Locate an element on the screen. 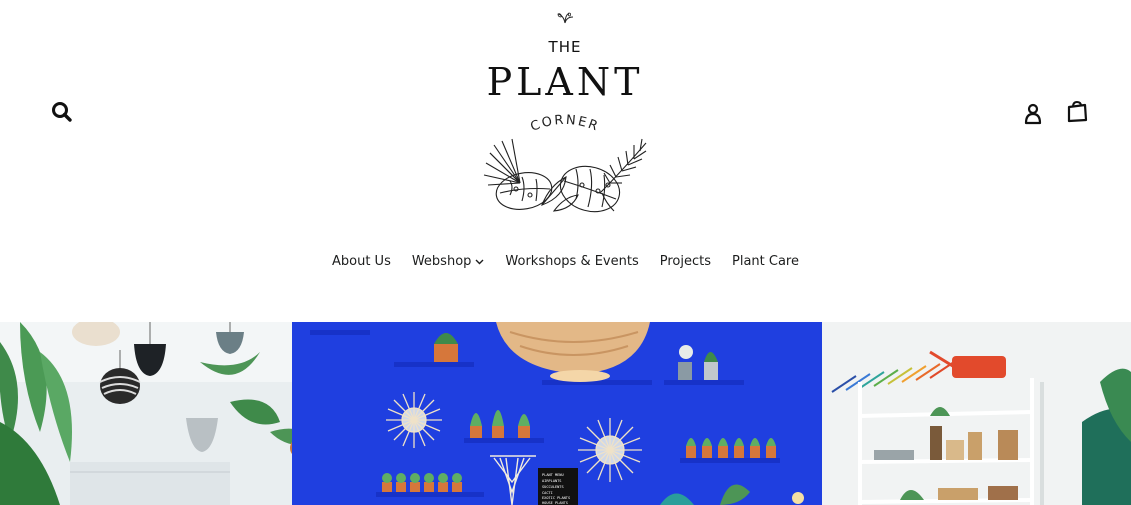 This screenshot has height=505, width=1131. nav-item-about-us: About Us is located at coordinates (361, 261).